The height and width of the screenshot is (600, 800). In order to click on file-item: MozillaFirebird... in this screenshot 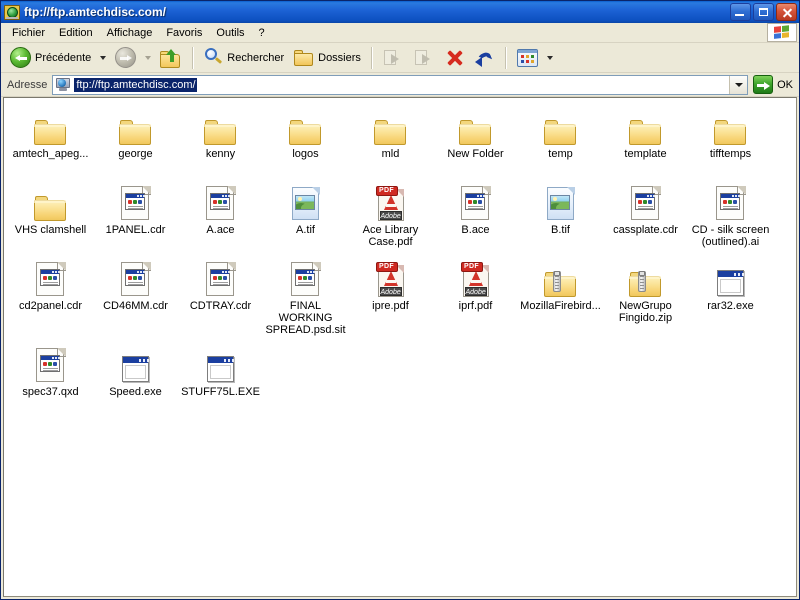, I will do `click(560, 296)`.